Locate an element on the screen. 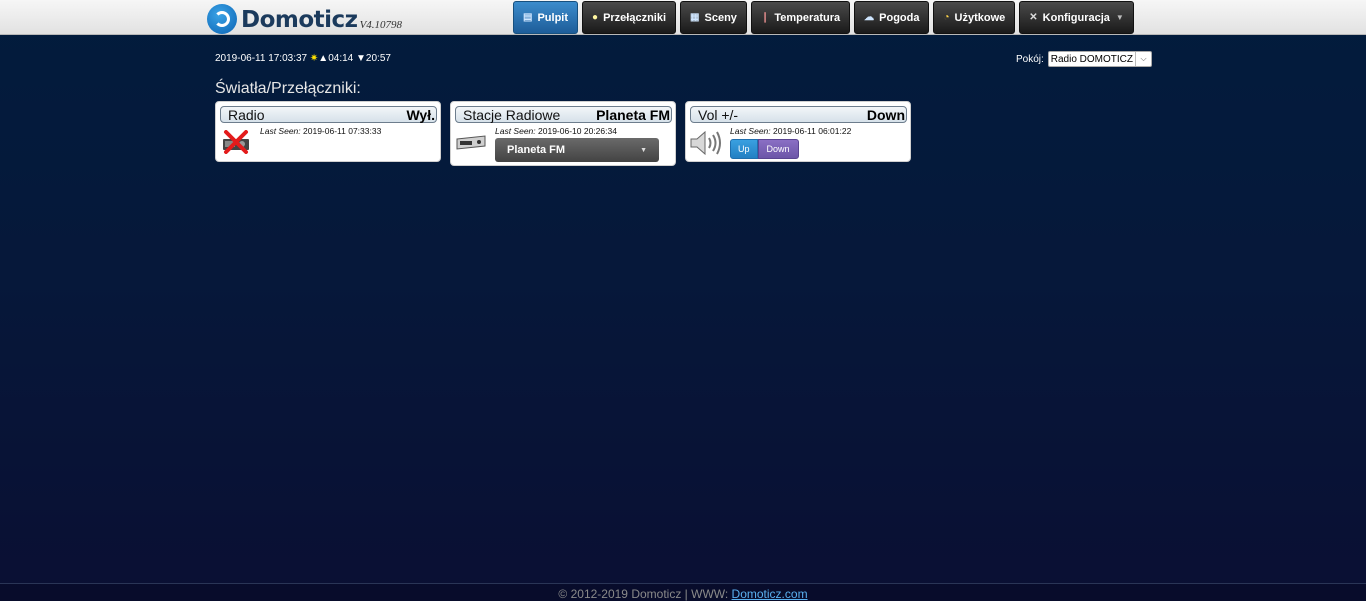 Image resolution: width=1366 pixels, height=601 pixels. nav-utility: ◔ Użytkowe is located at coordinates (974, 17).